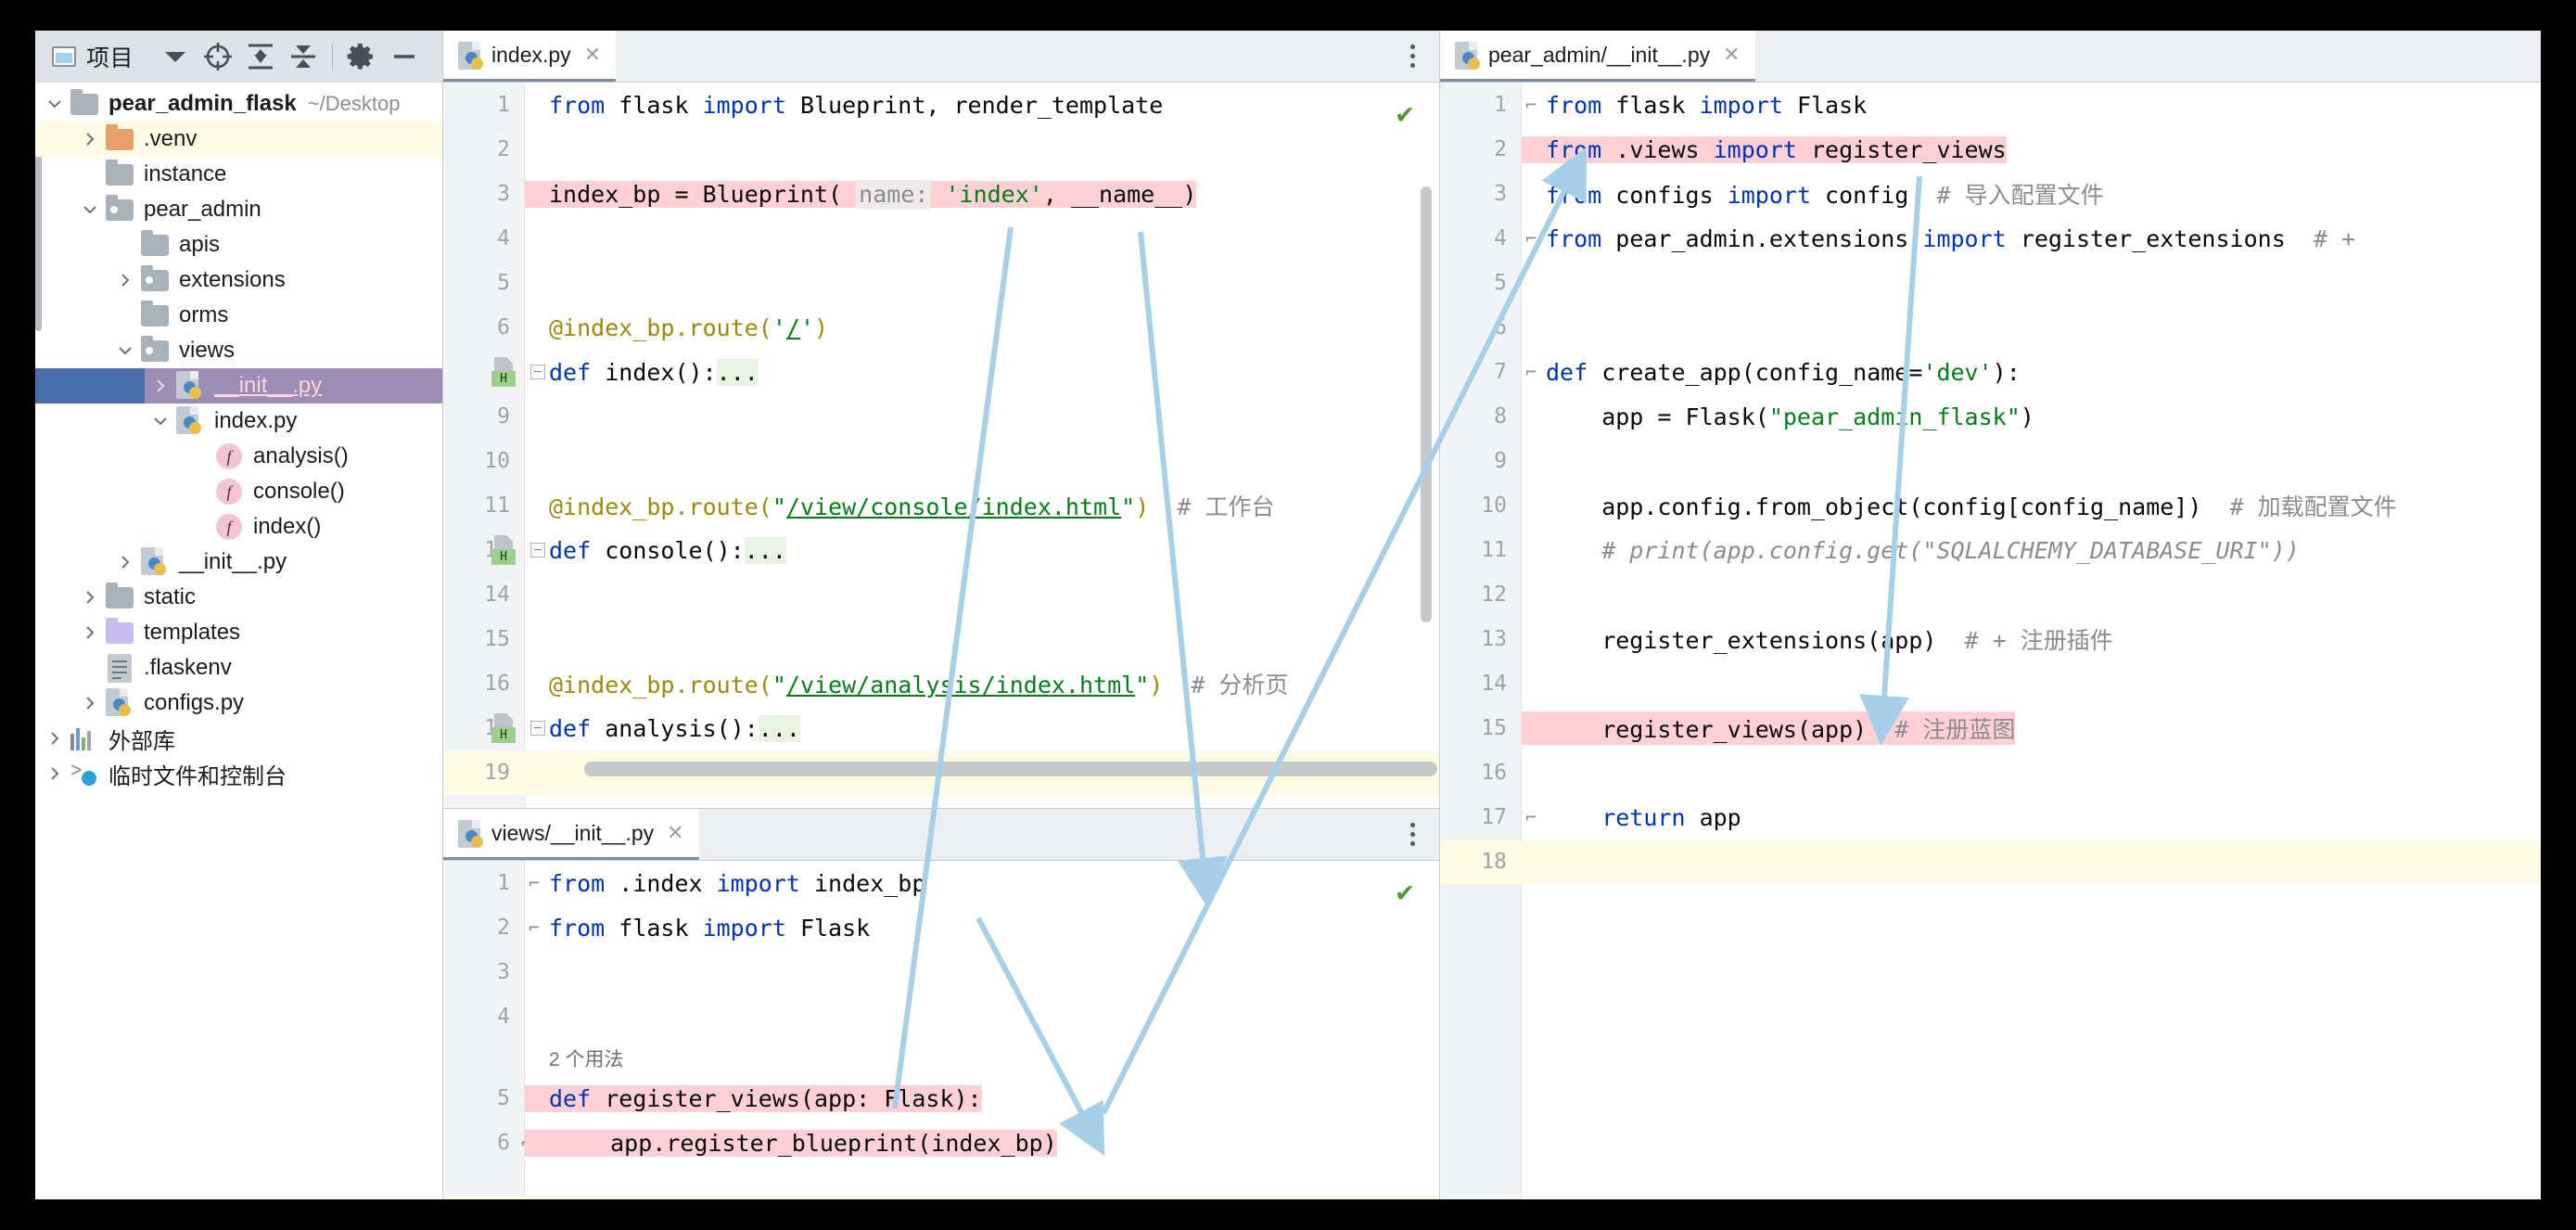  I want to click on tree-row-pear_admin_flask: pear_admin_flask ~/Desktop, so click(239, 104).